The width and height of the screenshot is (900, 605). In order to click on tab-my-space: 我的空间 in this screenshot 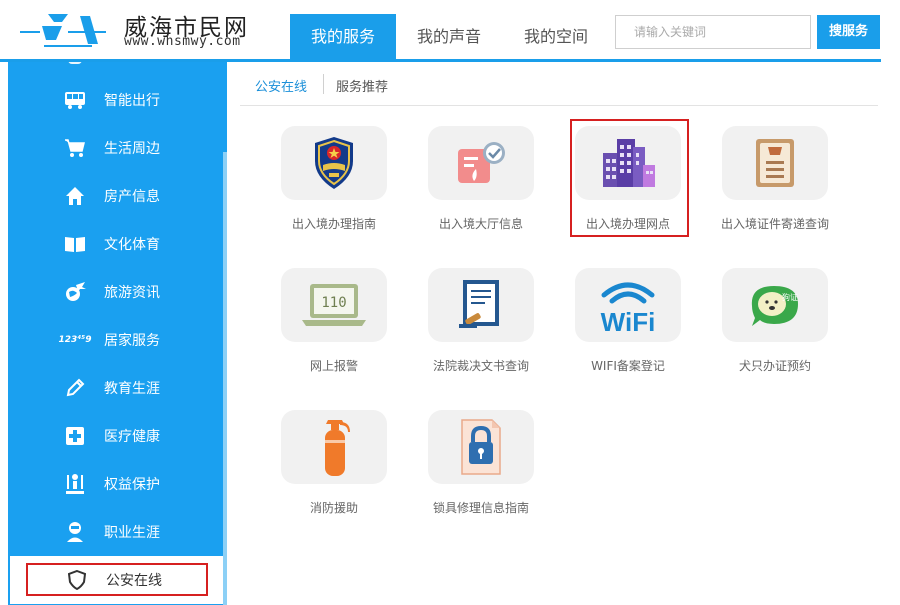, I will do `click(556, 36)`.